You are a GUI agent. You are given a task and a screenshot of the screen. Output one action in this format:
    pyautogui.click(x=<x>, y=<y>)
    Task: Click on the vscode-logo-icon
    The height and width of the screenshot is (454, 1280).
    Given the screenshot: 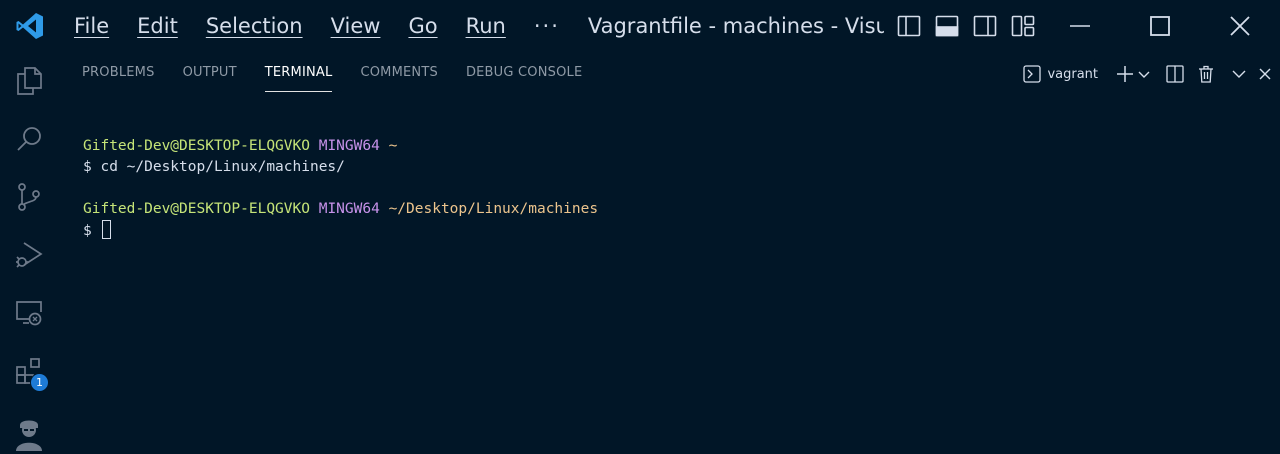 What is the action you would take?
    pyautogui.click(x=30, y=26)
    